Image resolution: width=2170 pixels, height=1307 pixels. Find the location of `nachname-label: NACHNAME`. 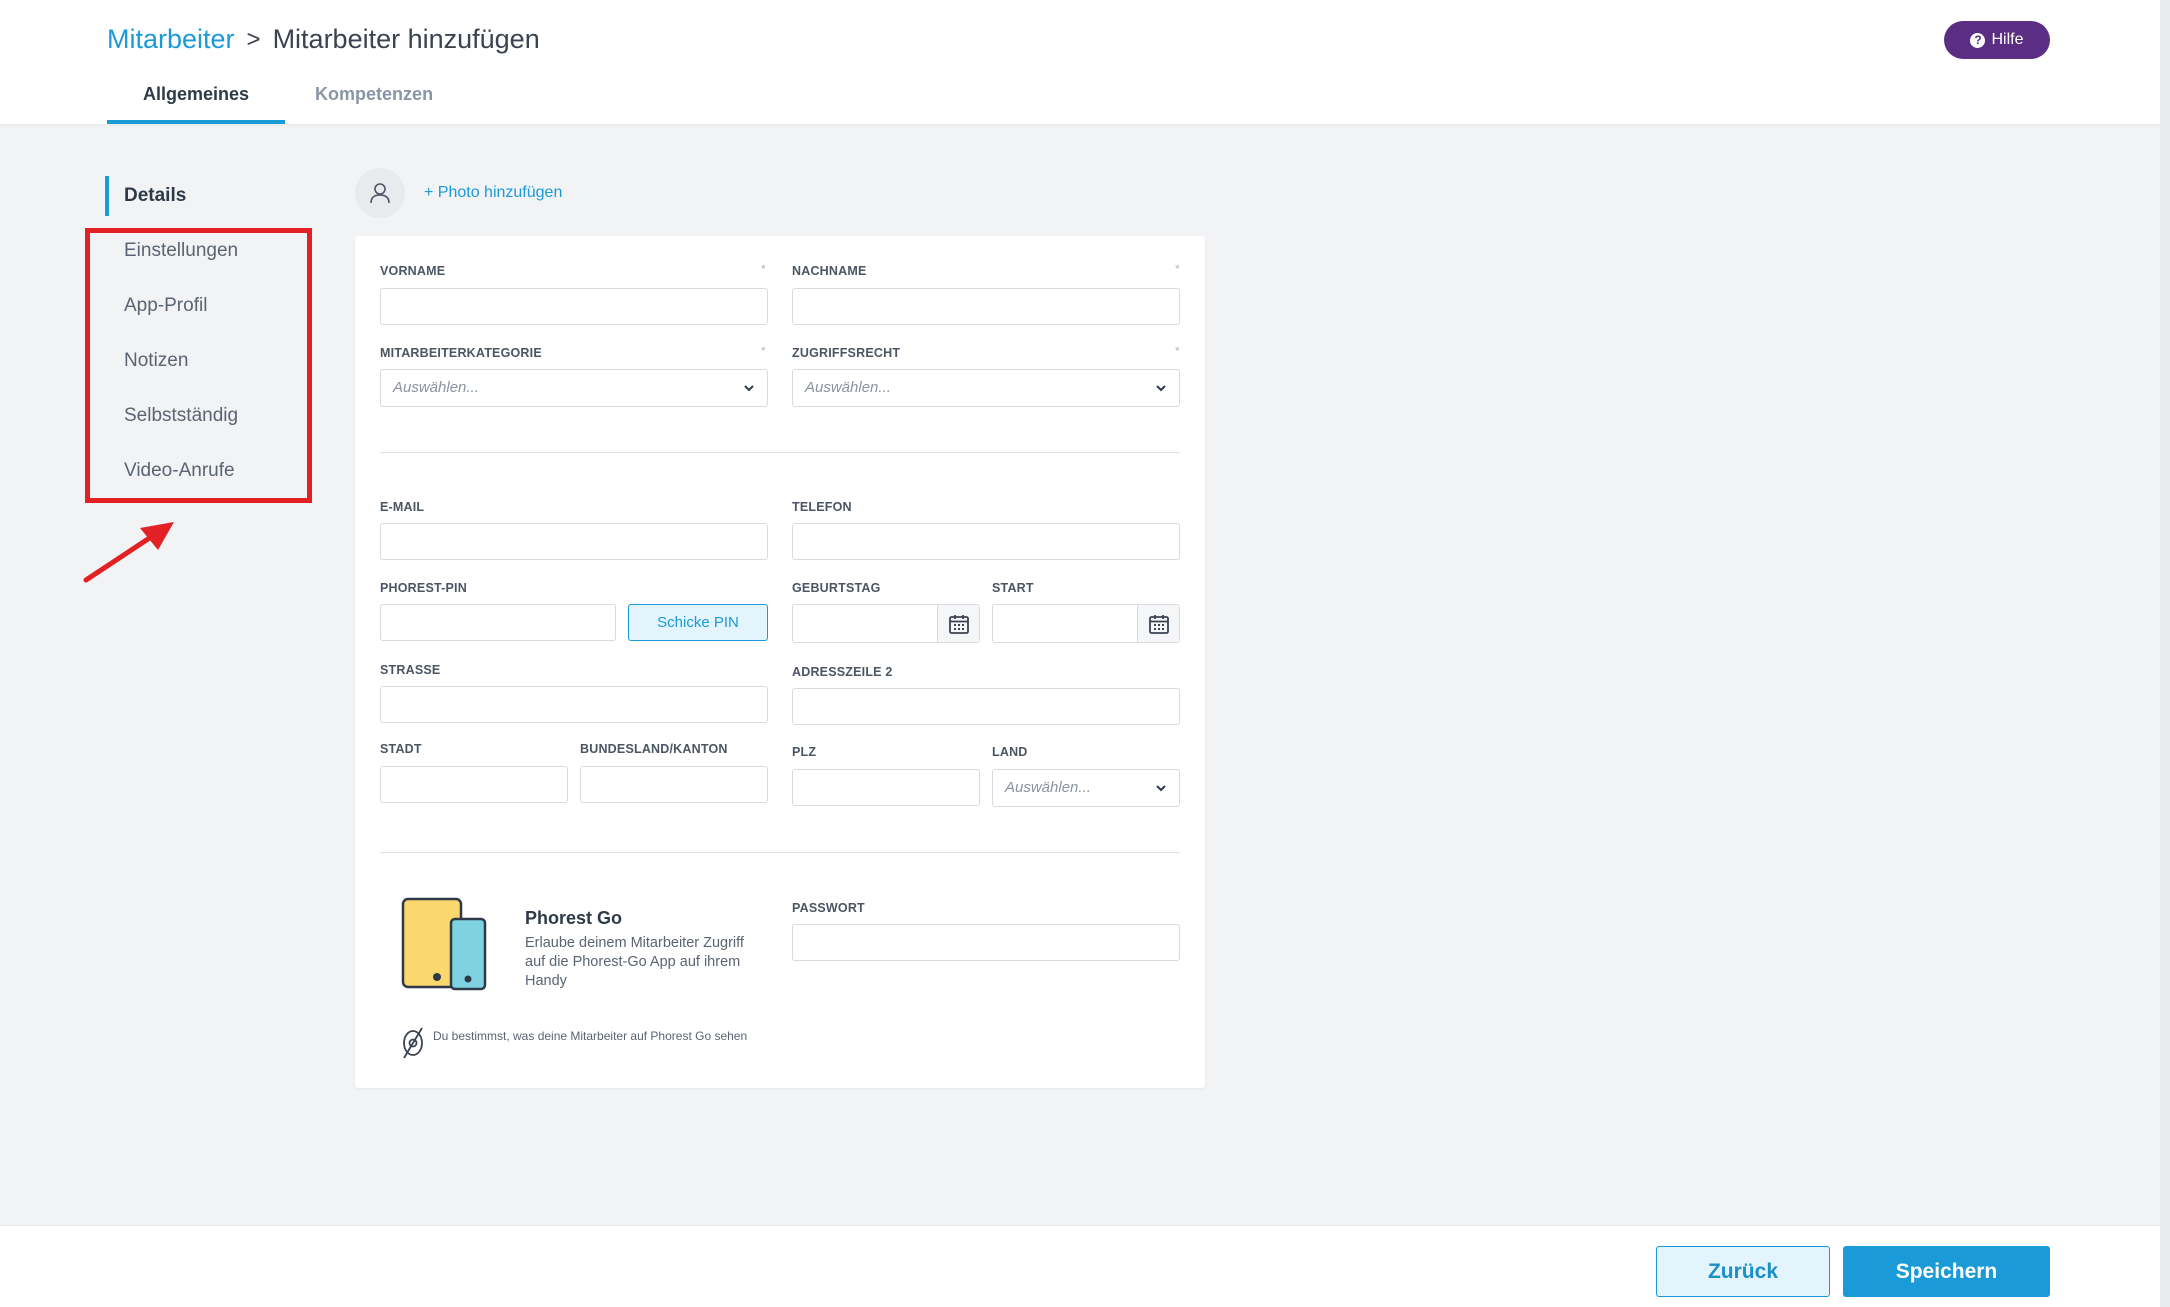

nachname-label: NACHNAME is located at coordinates (829, 271).